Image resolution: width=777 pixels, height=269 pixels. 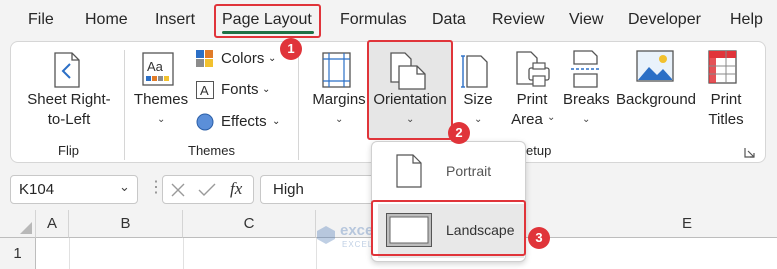 I want to click on group-label-themes: Themes, so click(x=211, y=150).